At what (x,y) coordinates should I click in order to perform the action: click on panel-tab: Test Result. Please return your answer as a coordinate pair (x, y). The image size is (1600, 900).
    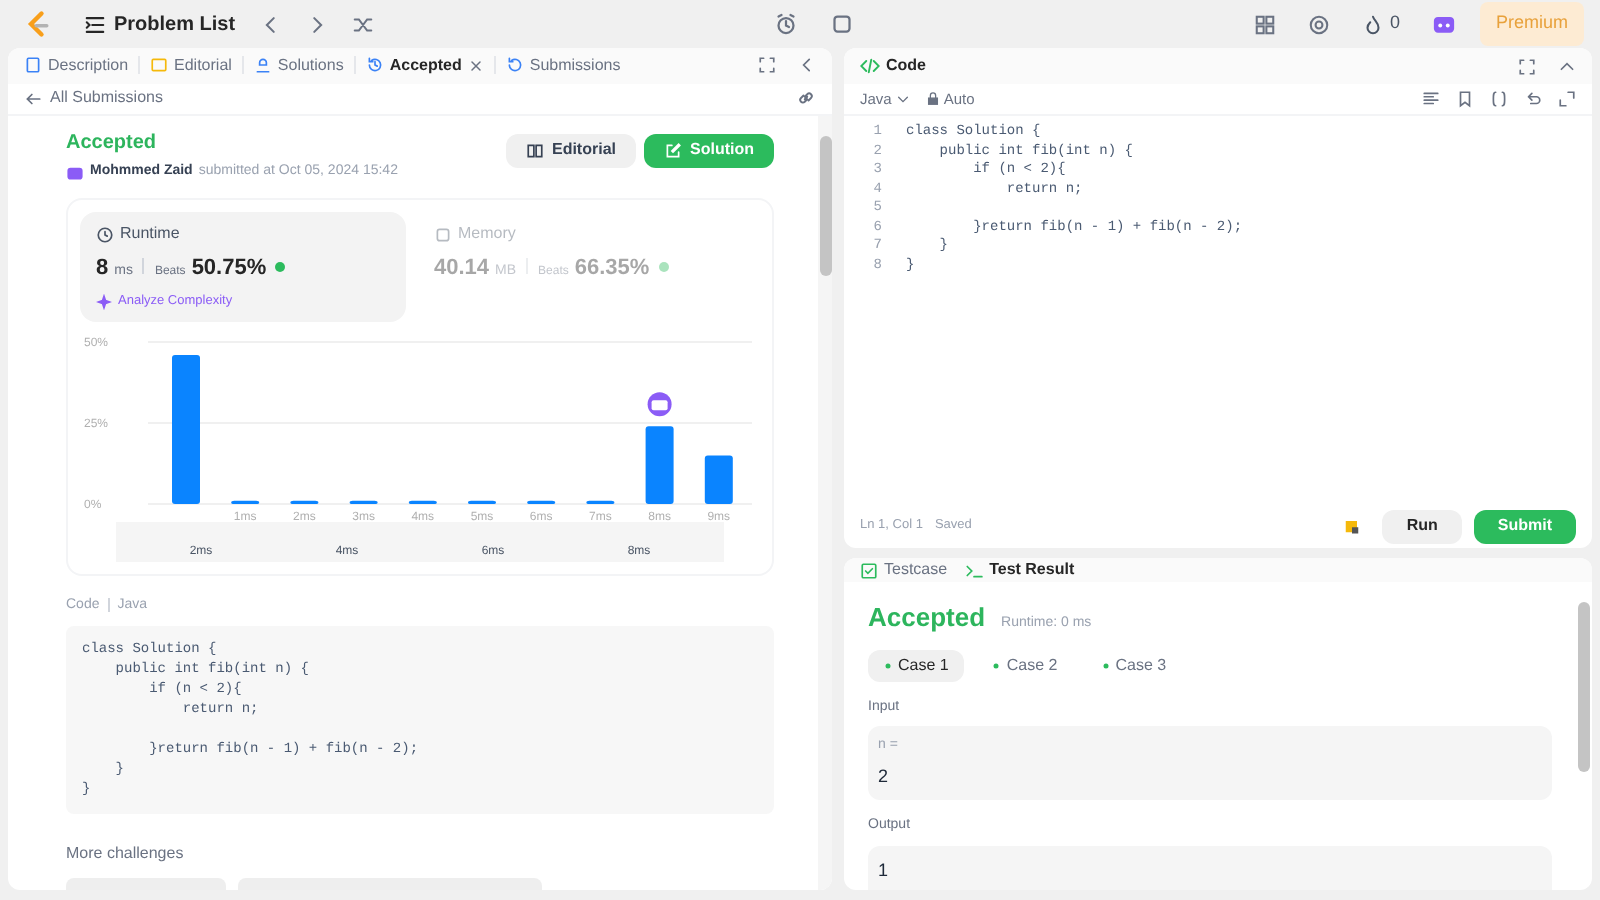
    Looking at the image, I should click on (1019, 570).